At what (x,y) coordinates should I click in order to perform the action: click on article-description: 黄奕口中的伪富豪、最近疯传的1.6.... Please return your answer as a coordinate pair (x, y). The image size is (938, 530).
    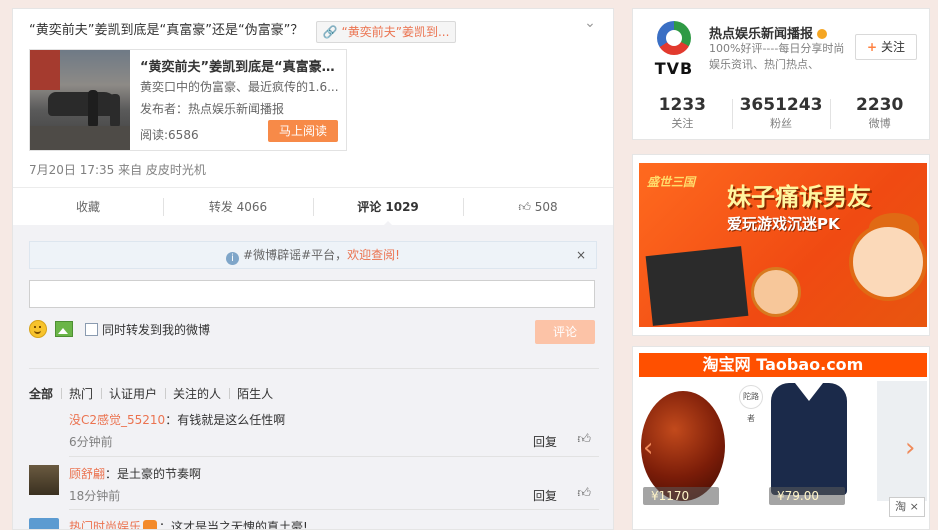
    Looking at the image, I should click on (239, 87).